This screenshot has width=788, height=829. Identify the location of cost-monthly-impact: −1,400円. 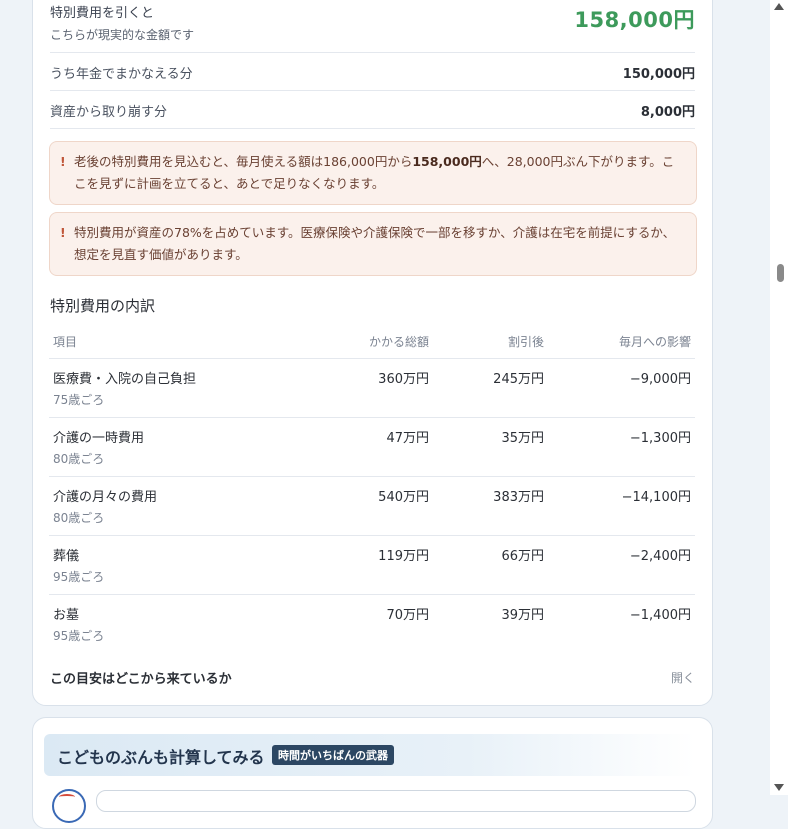
(660, 615).